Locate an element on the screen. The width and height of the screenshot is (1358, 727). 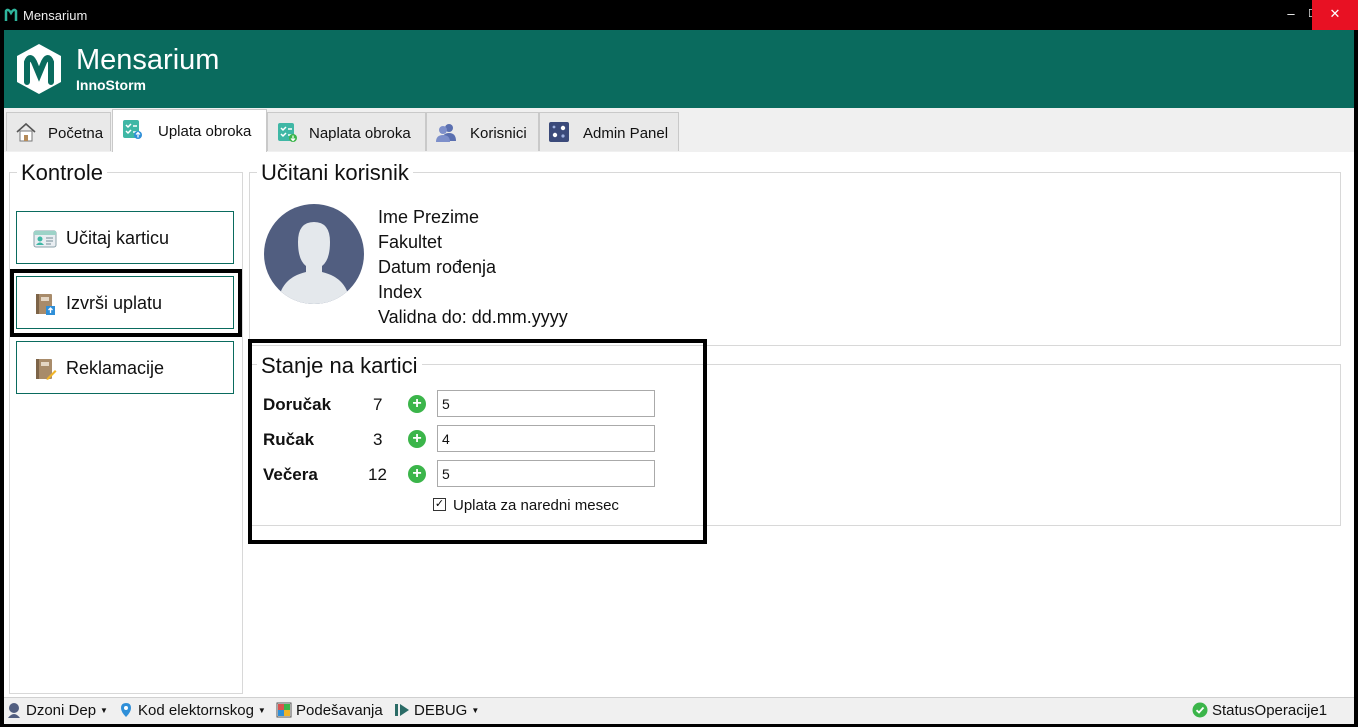
check-circle-icon is located at coordinates (1200, 710).